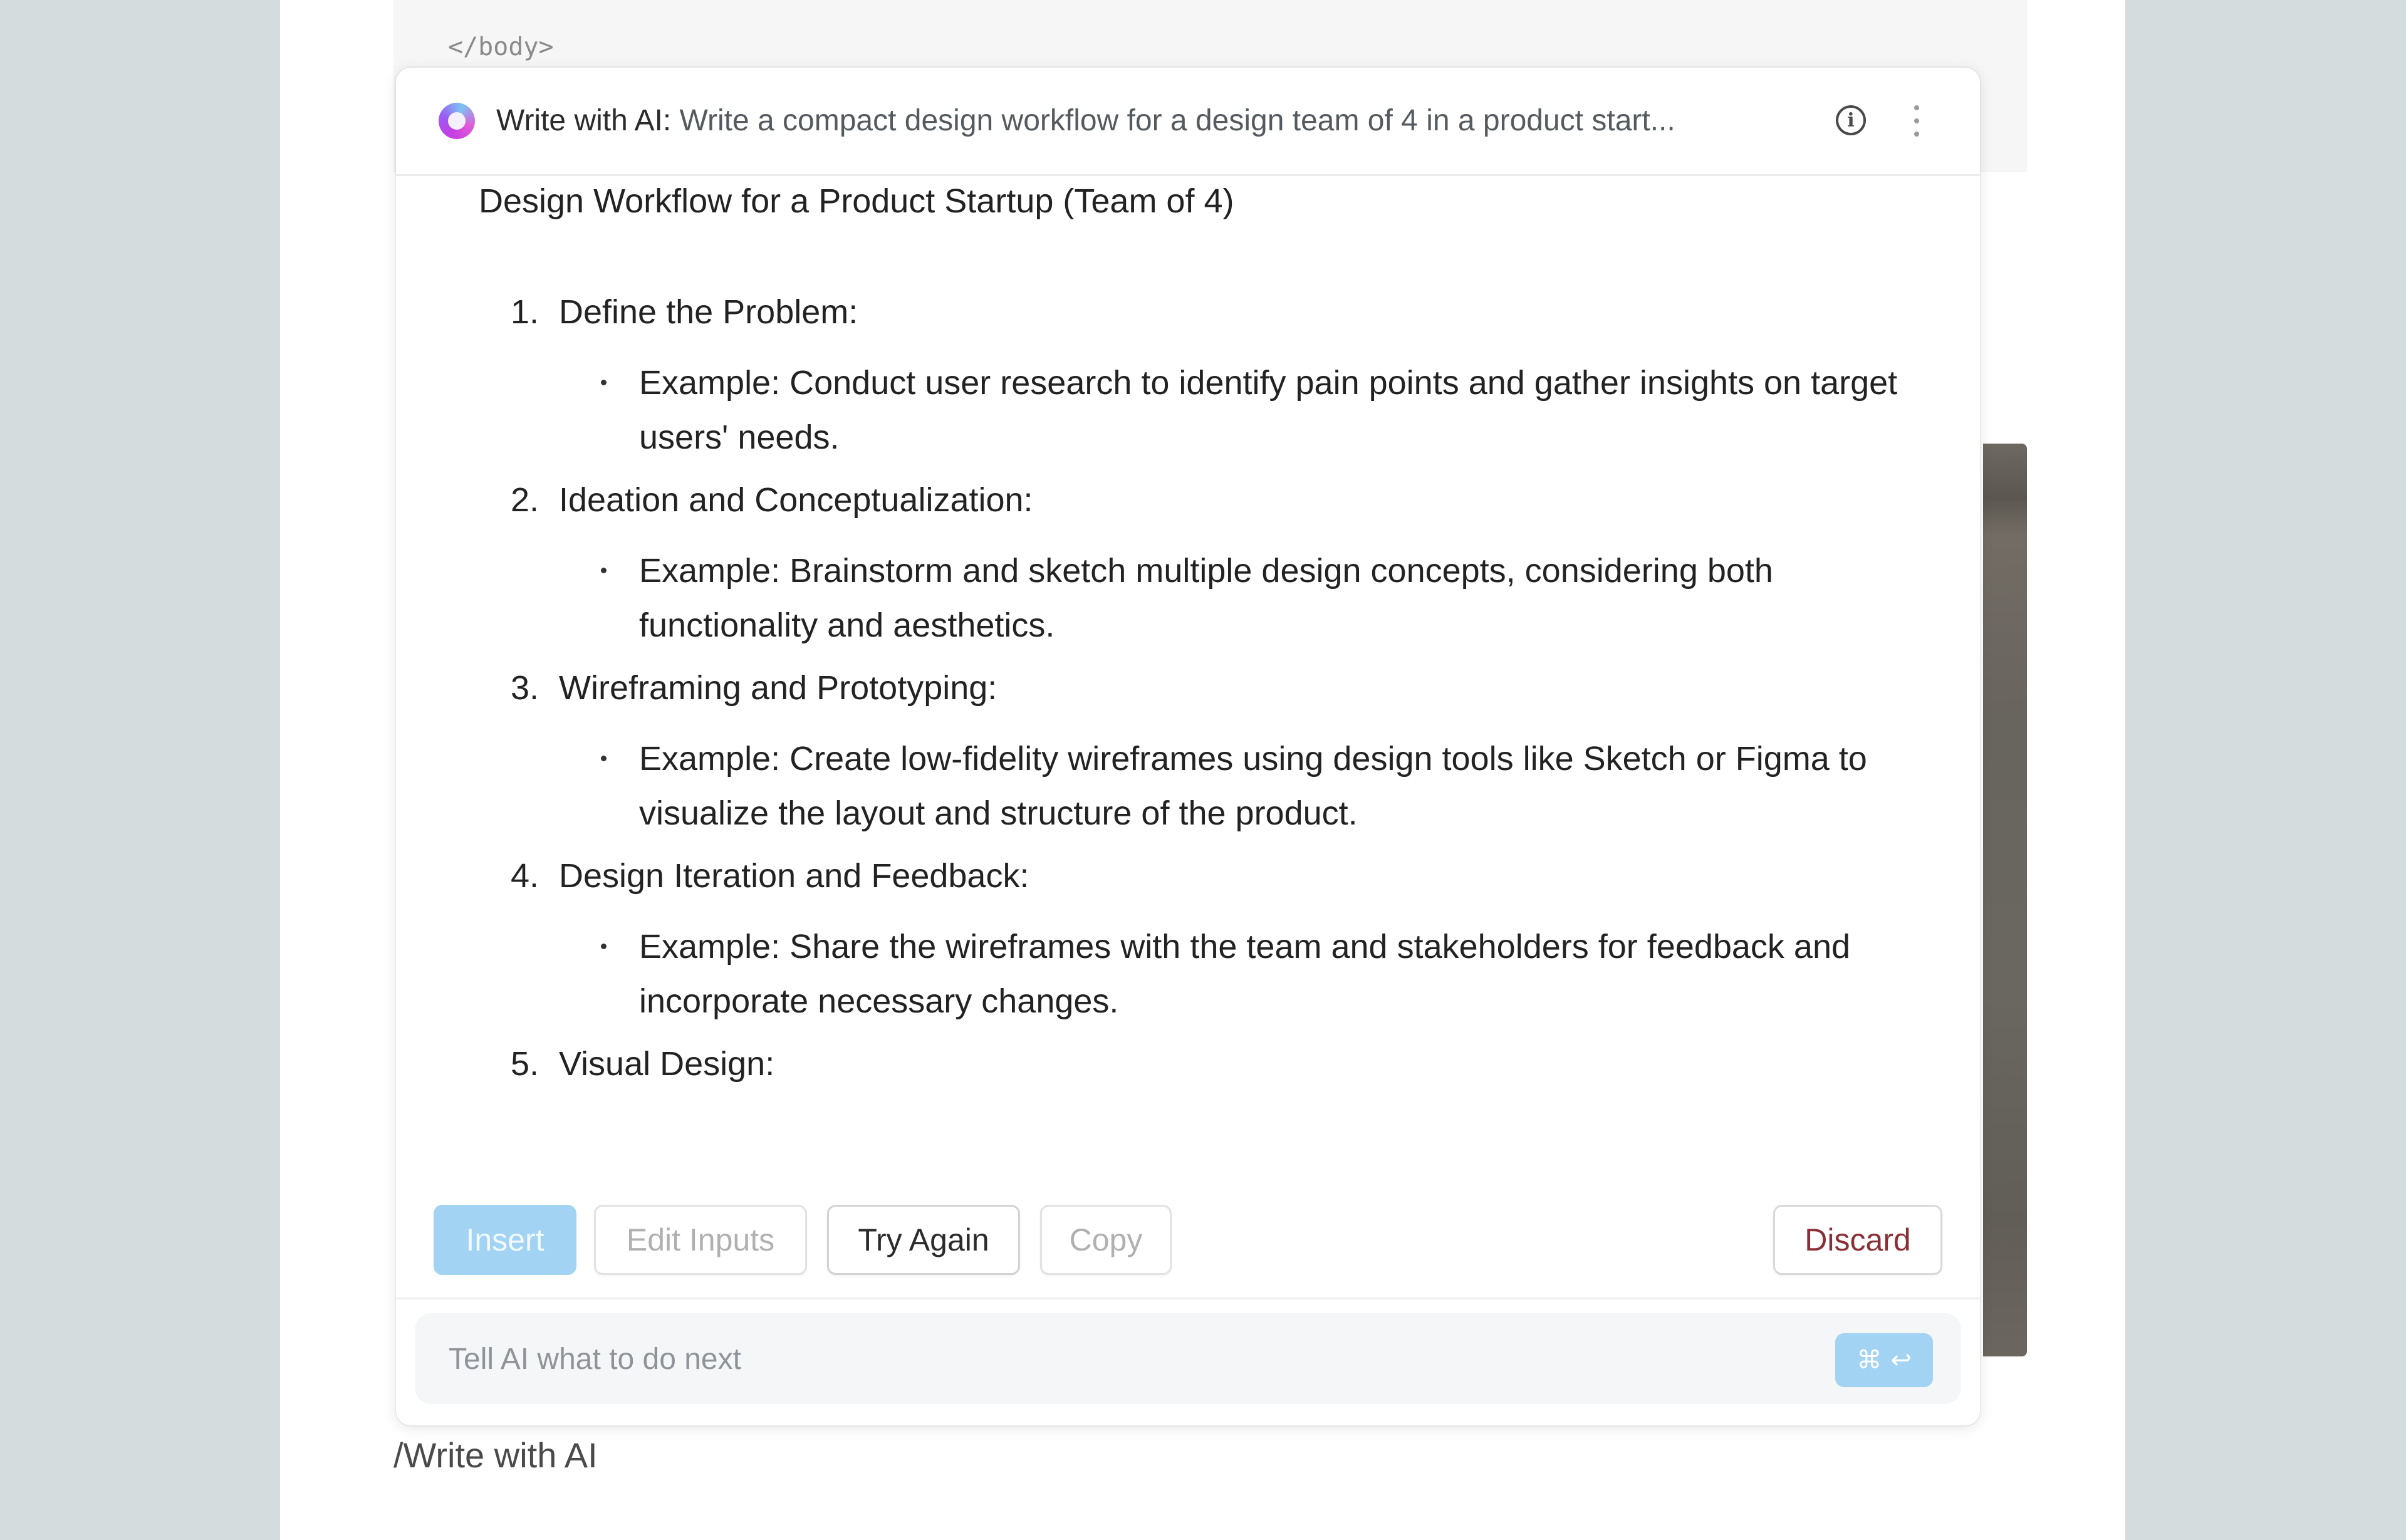  I want to click on step-label: Ideation and Conceptualization:, so click(796, 500).